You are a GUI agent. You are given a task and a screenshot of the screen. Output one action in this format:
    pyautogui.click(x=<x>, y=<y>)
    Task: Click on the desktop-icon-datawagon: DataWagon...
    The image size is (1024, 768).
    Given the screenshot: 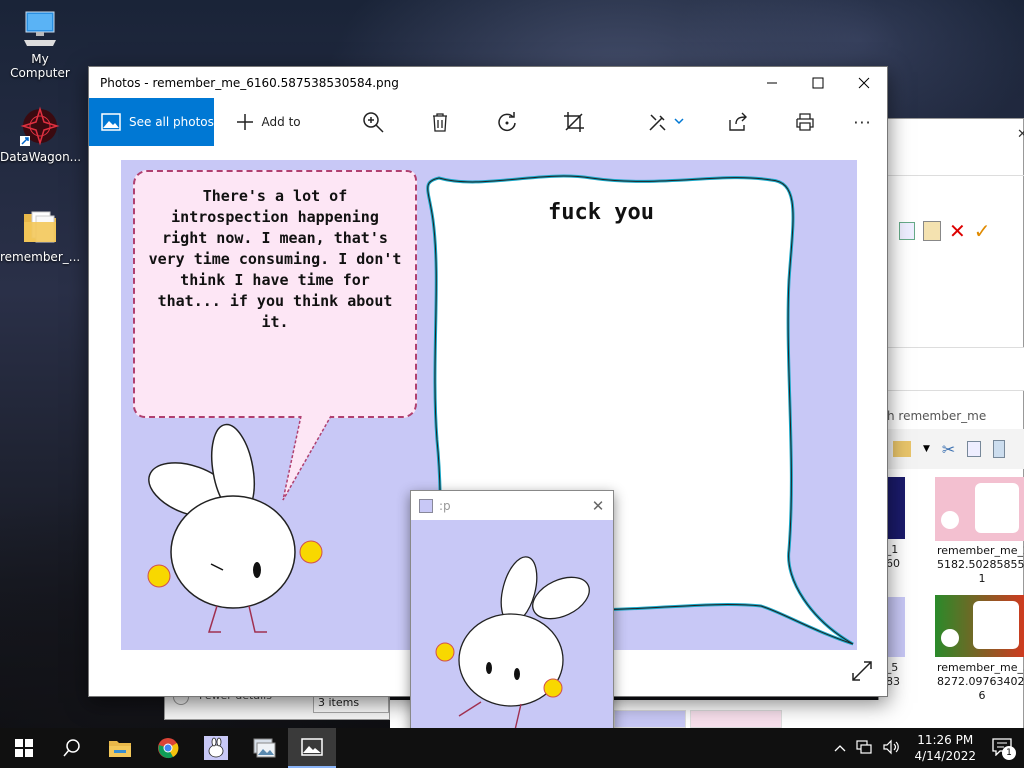 What is the action you would take?
    pyautogui.click(x=41, y=135)
    